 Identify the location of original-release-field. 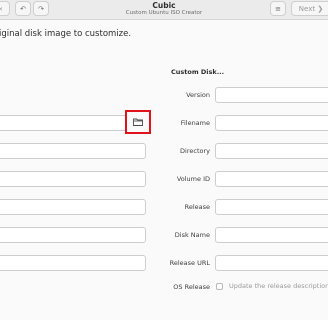
(73, 207).